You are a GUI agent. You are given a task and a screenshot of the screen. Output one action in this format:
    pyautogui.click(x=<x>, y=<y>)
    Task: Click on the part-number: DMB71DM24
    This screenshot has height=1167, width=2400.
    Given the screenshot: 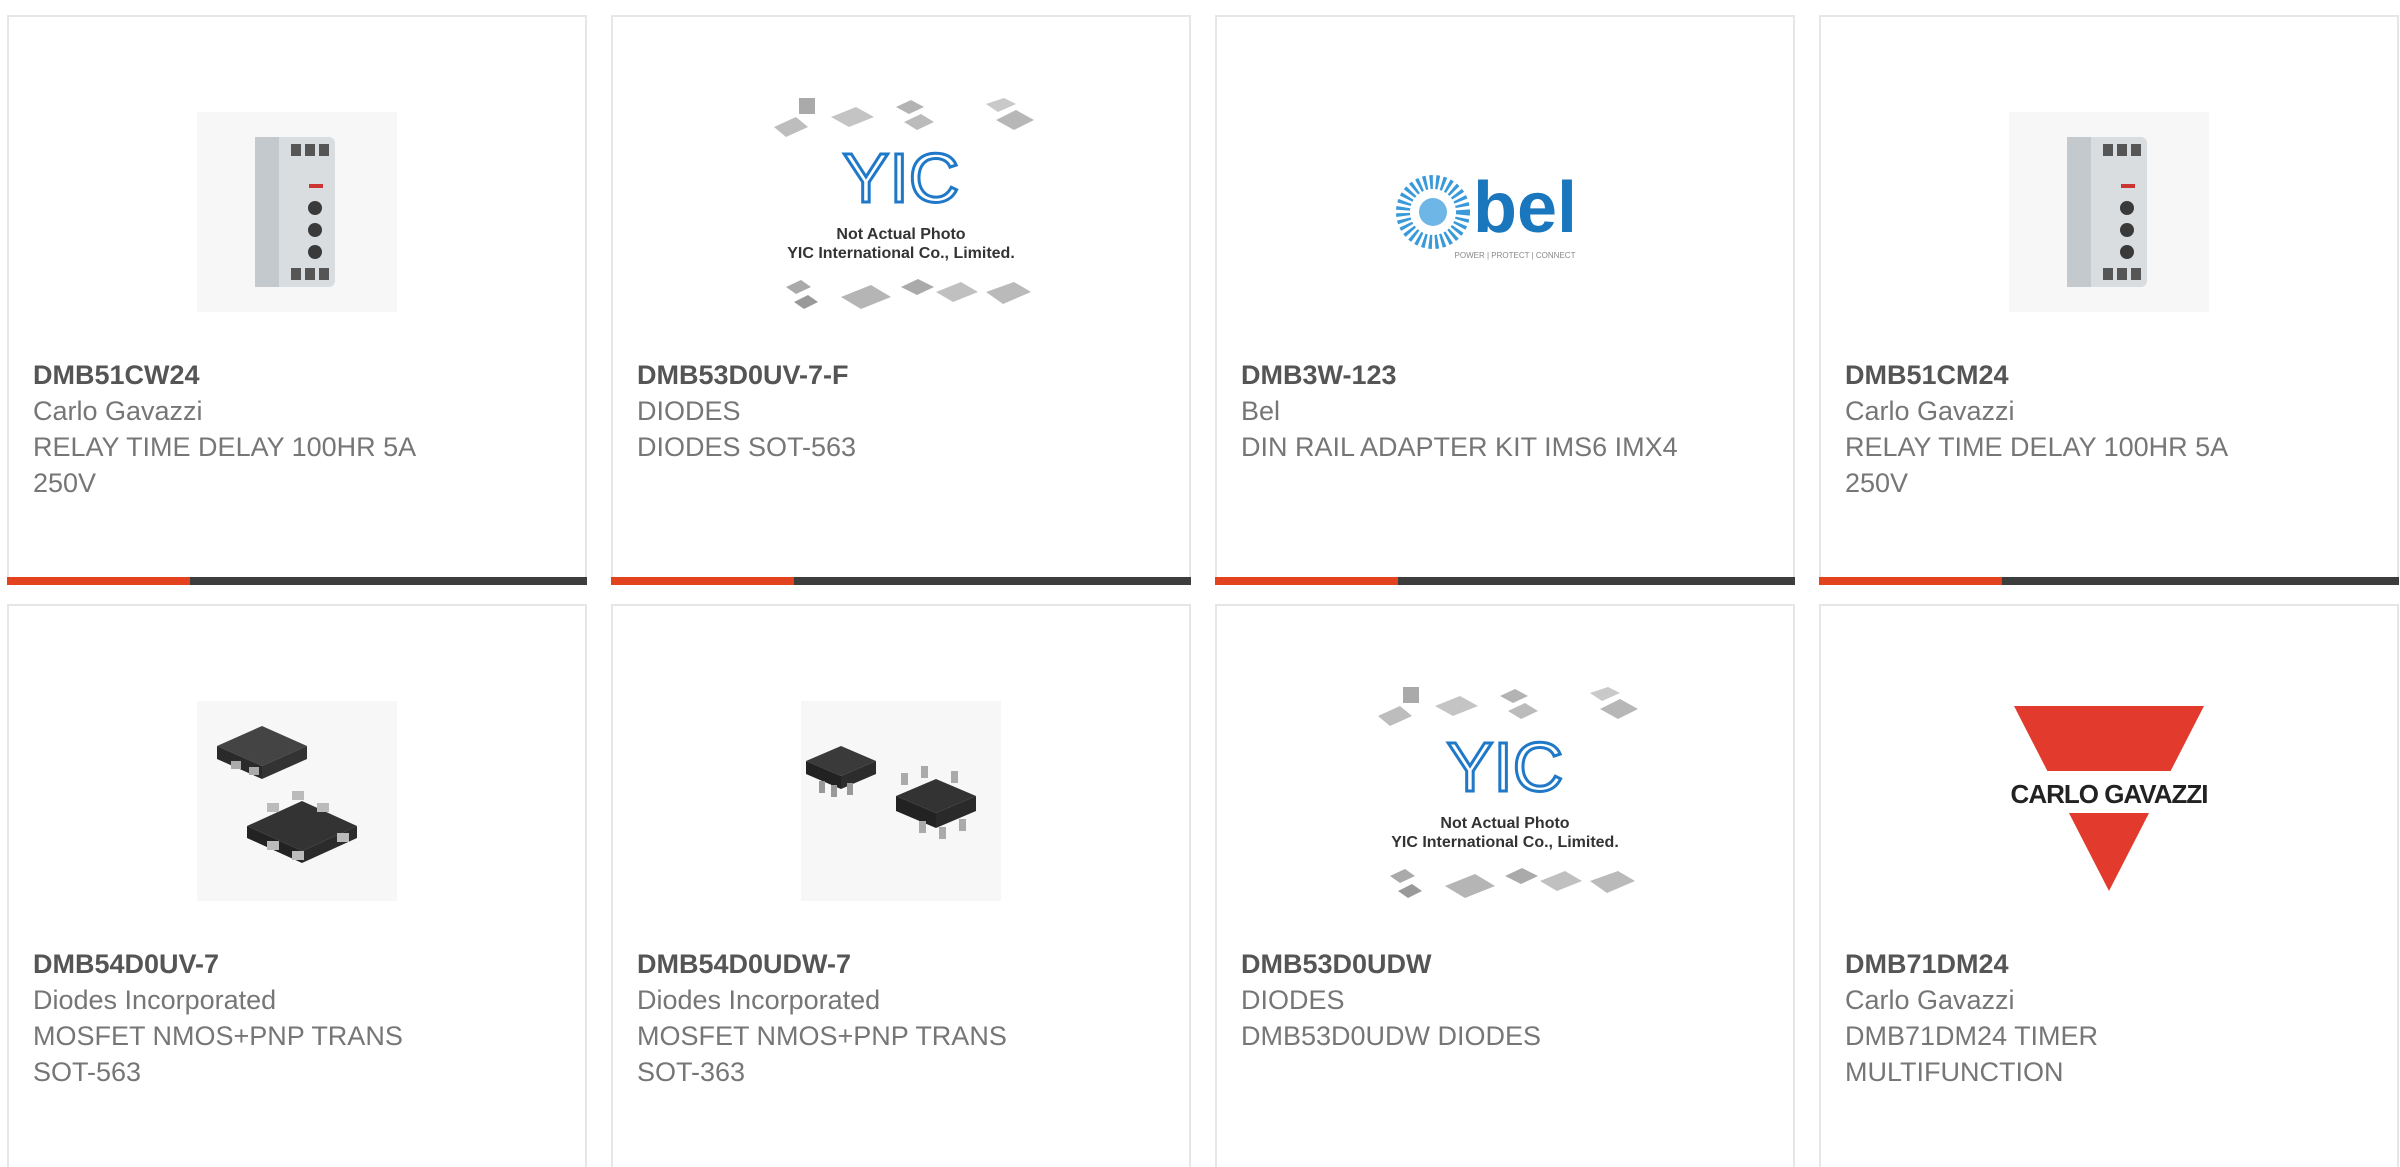 What is the action you would take?
    pyautogui.click(x=2065, y=964)
    